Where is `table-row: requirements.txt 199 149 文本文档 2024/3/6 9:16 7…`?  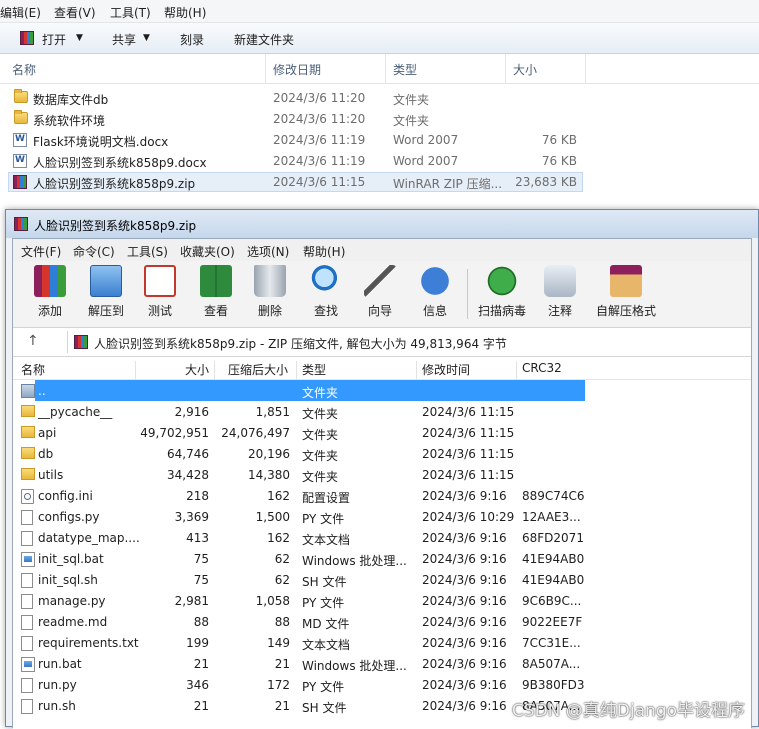
table-row: requirements.txt 199 149 文本文档 2024/3/6 9:16 7… is located at coordinates (382, 642).